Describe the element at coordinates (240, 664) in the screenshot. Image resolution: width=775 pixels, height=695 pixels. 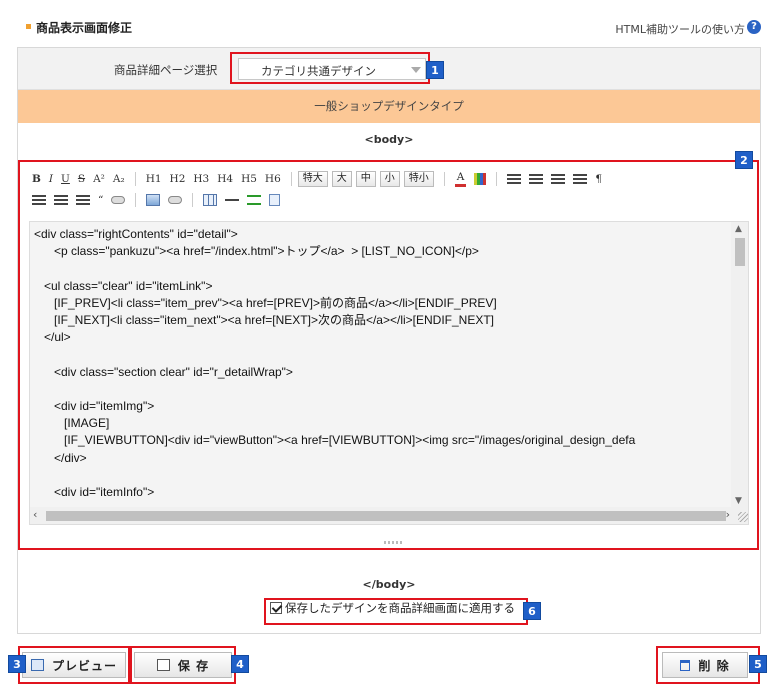
I see `step-badge-4: 4` at that location.